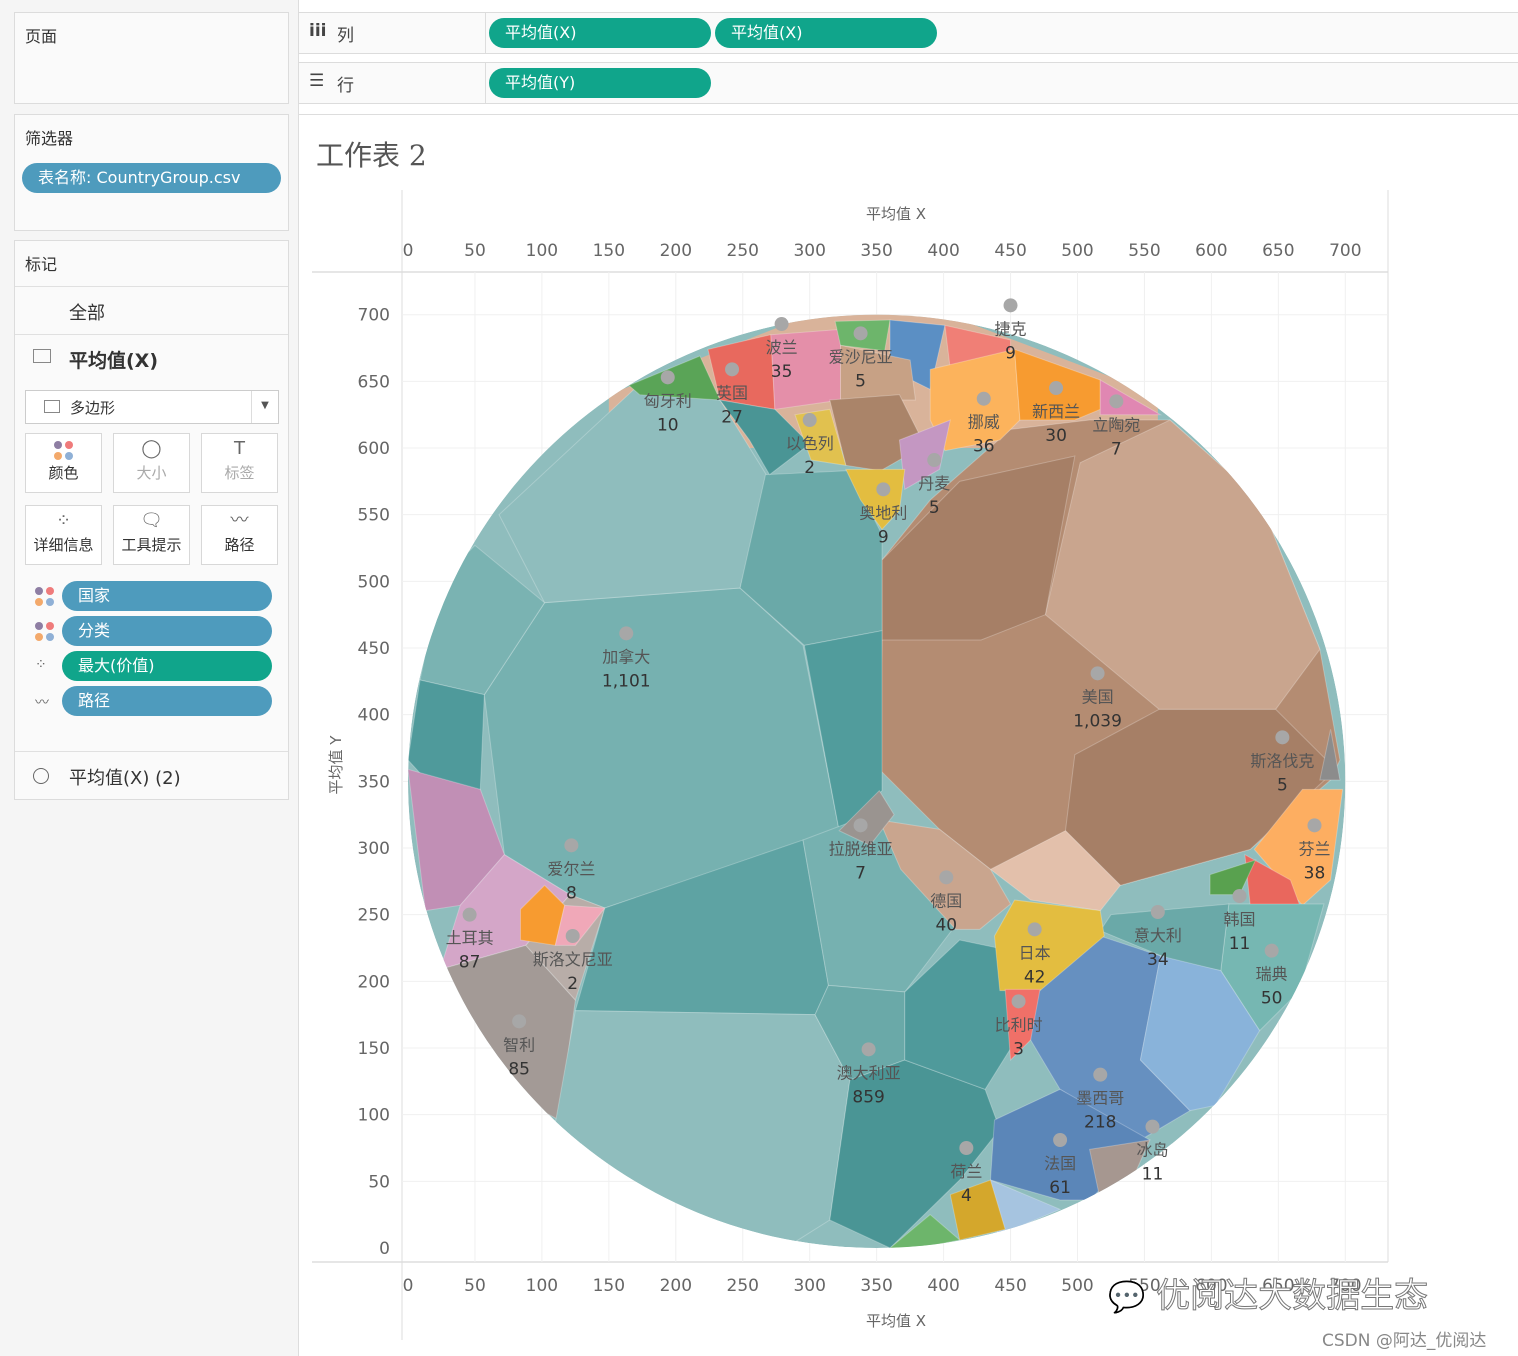  What do you see at coordinates (668, 400) in the screenshot?
I see `country-label: 匈牙利` at bounding box center [668, 400].